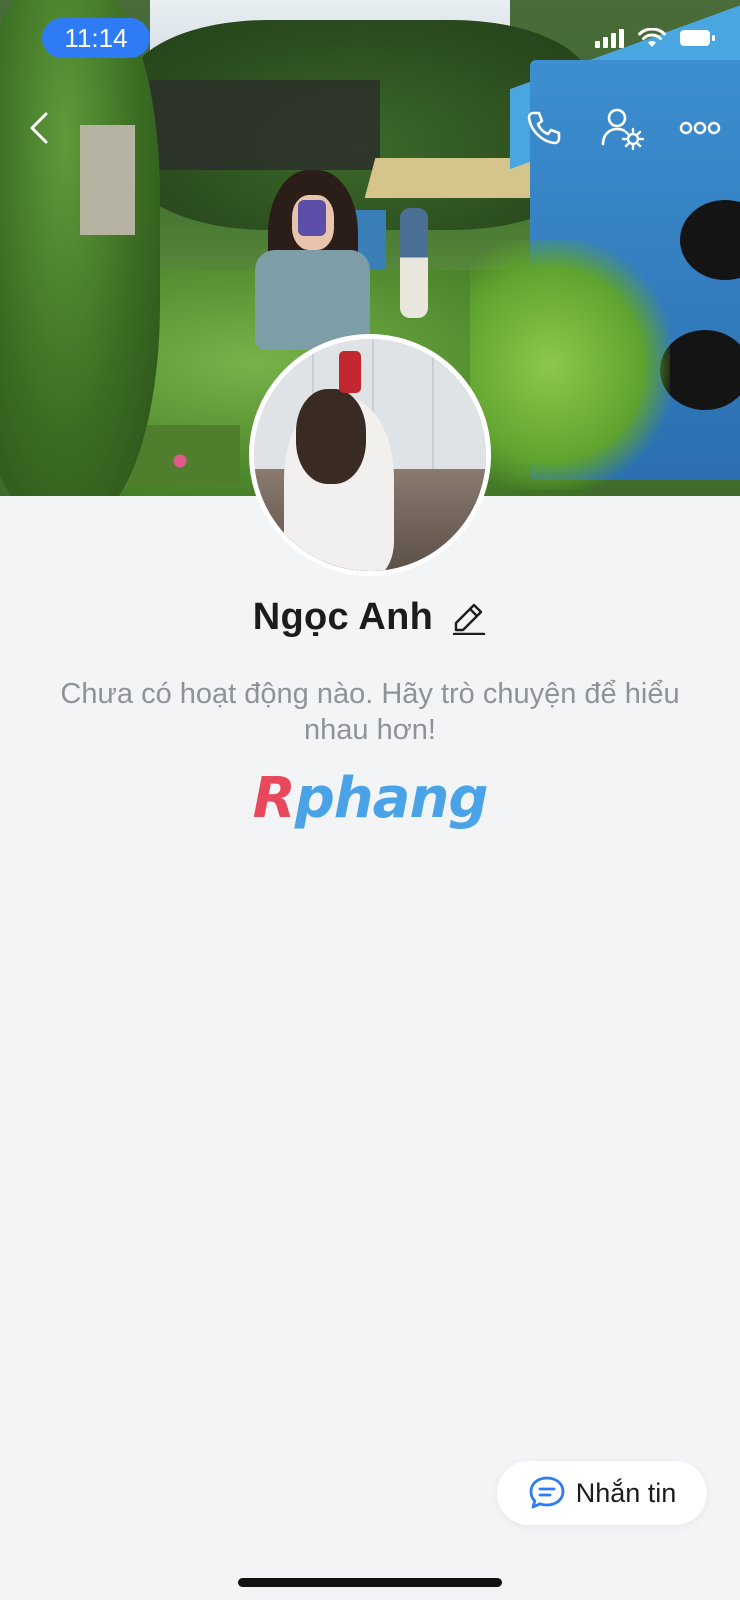 This screenshot has height=1600, width=740. What do you see at coordinates (343, 617) in the screenshot?
I see `profile-name: Ngọc Anh` at bounding box center [343, 617].